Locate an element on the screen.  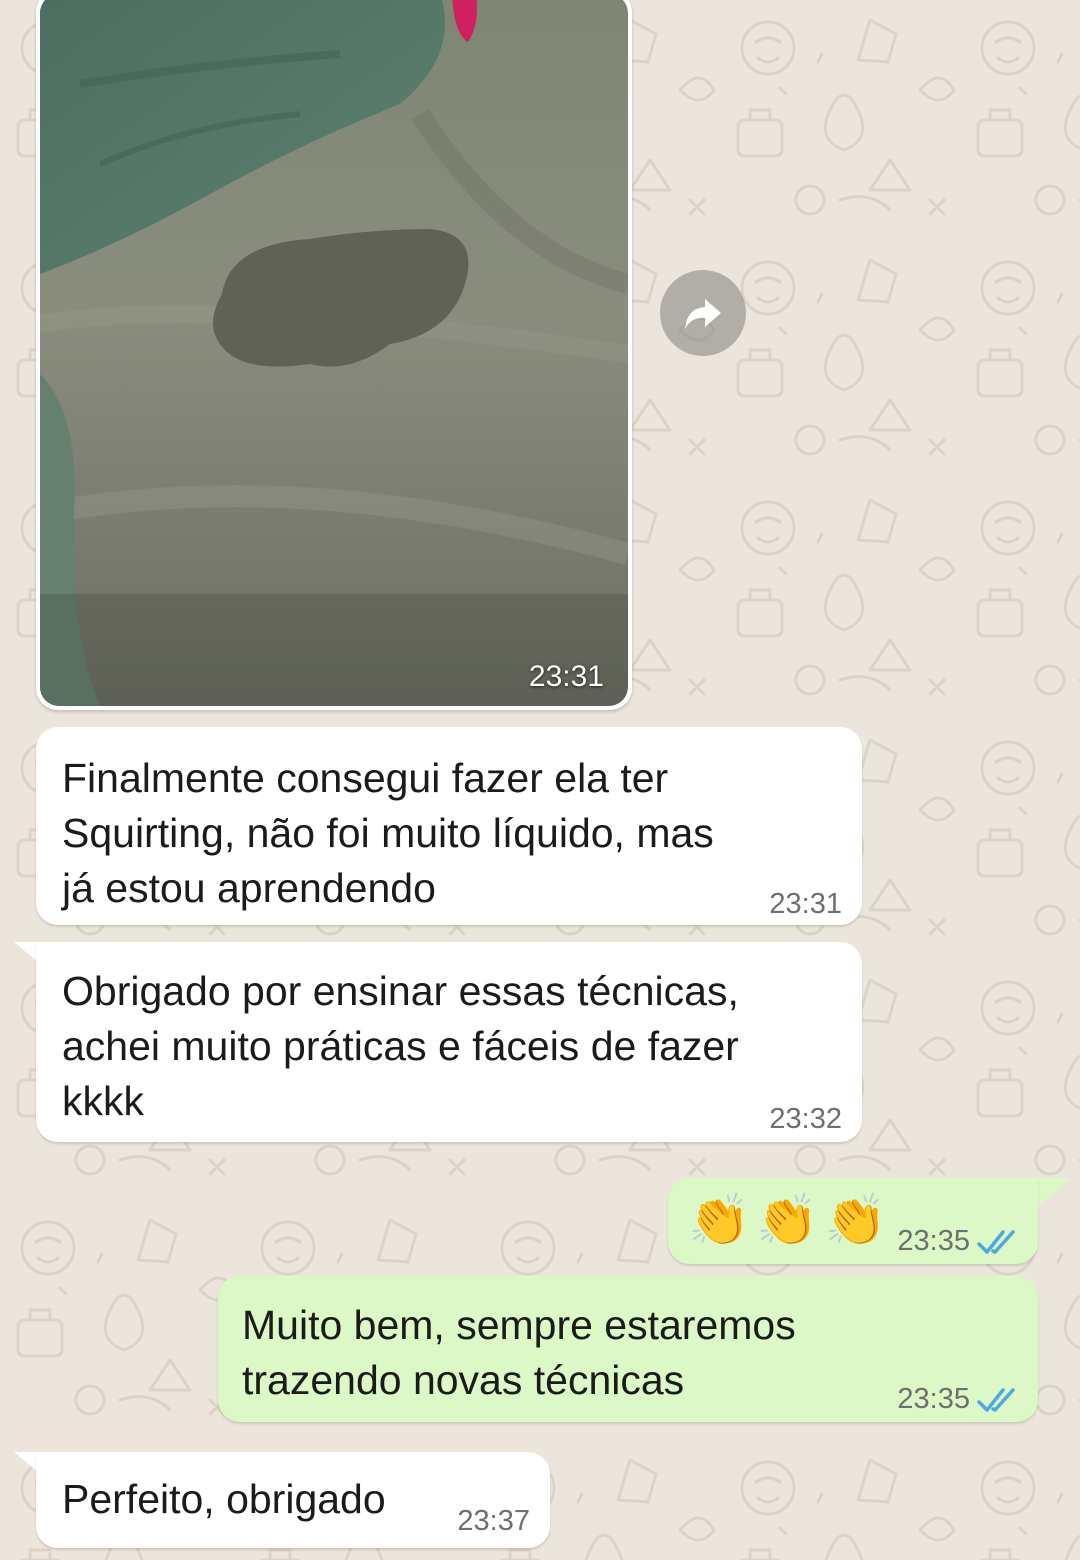
message-text: Perfeito, obrigado is located at coordinates (224, 1499).